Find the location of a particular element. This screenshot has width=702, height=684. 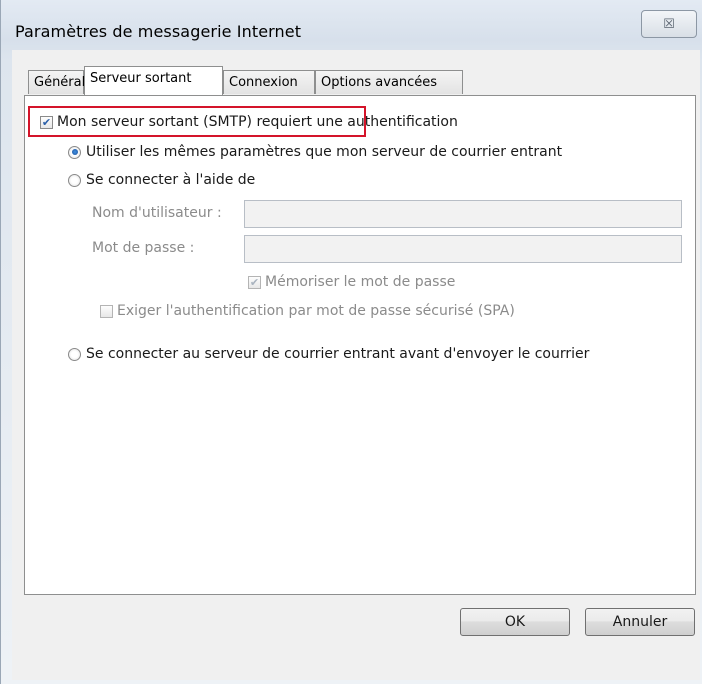

username-field is located at coordinates (463, 214).